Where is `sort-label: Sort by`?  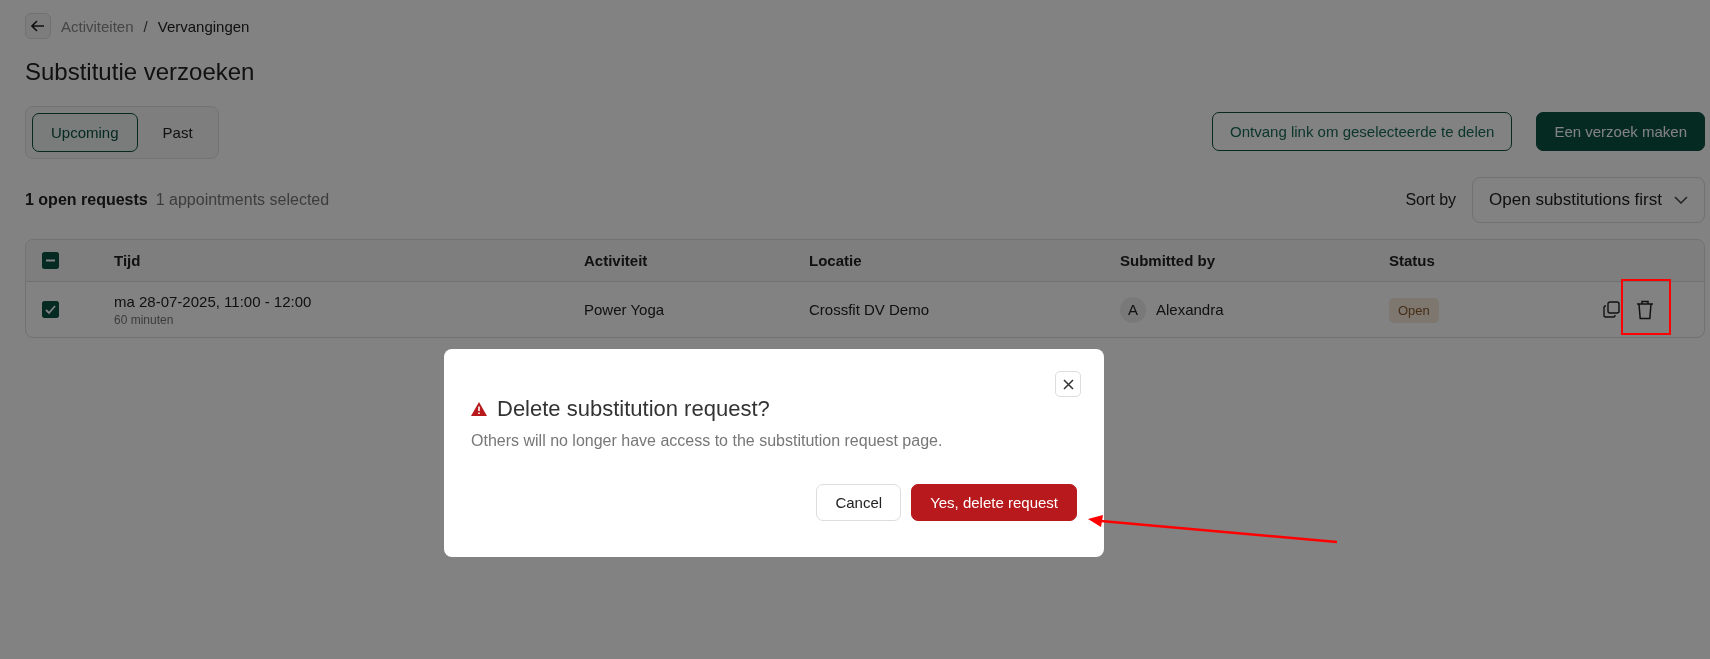 sort-label: Sort by is located at coordinates (1431, 200).